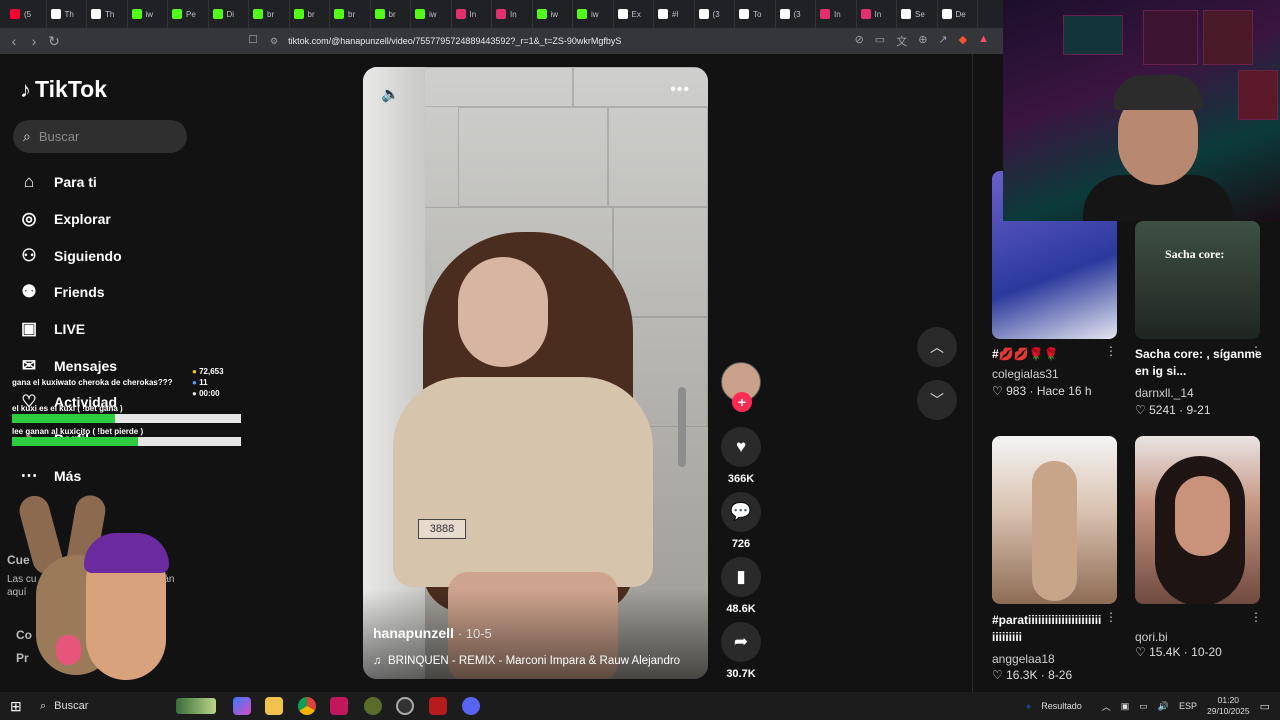 This screenshot has width=1280, height=720. I want to click on share-icon: ↗, so click(942, 41).